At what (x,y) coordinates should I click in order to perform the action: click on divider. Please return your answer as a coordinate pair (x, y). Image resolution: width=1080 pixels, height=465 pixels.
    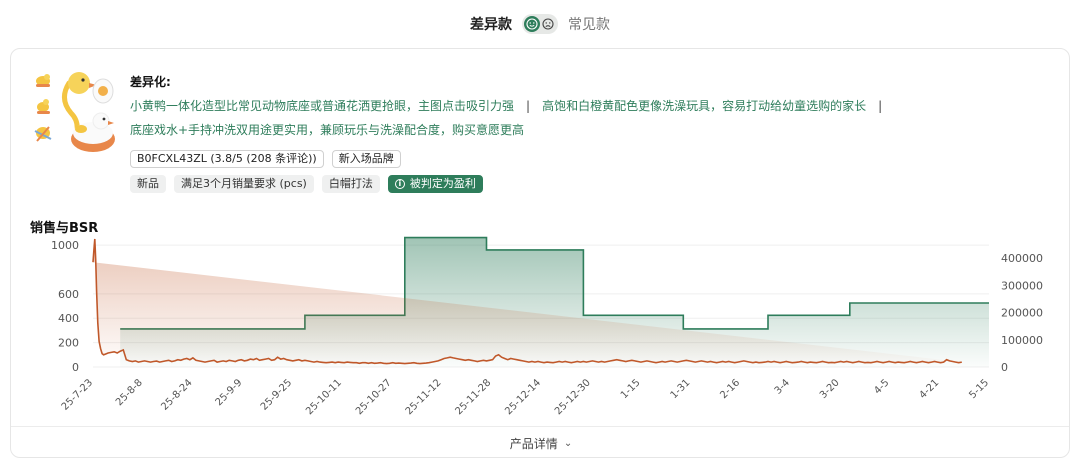
    Looking at the image, I should click on (540, 426).